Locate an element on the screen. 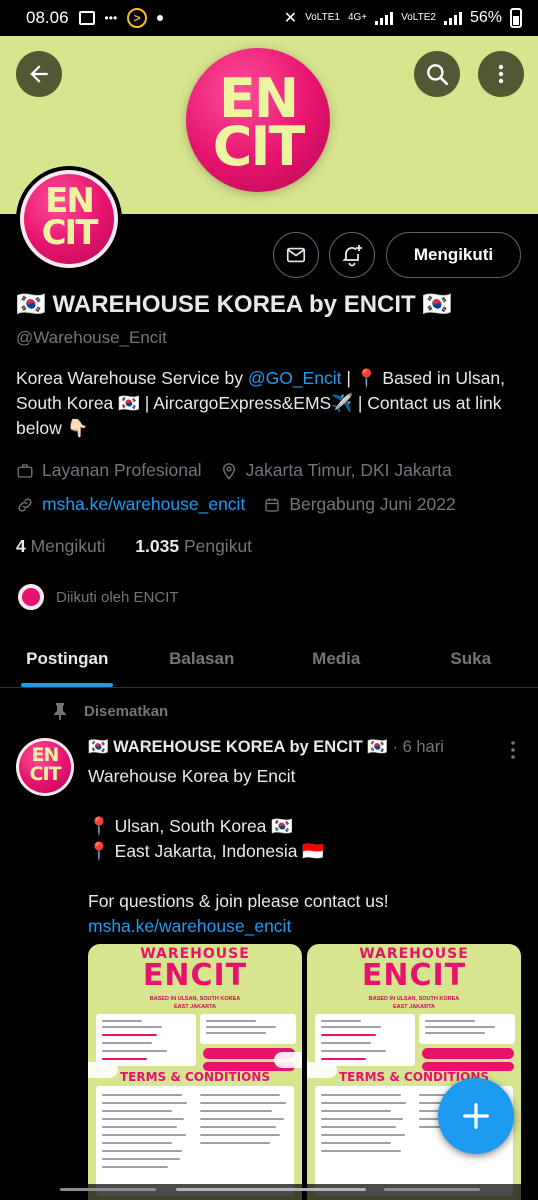 Image resolution: width=538 pixels, height=1200 pixels. tab-replies: Balasan is located at coordinates (202, 658).